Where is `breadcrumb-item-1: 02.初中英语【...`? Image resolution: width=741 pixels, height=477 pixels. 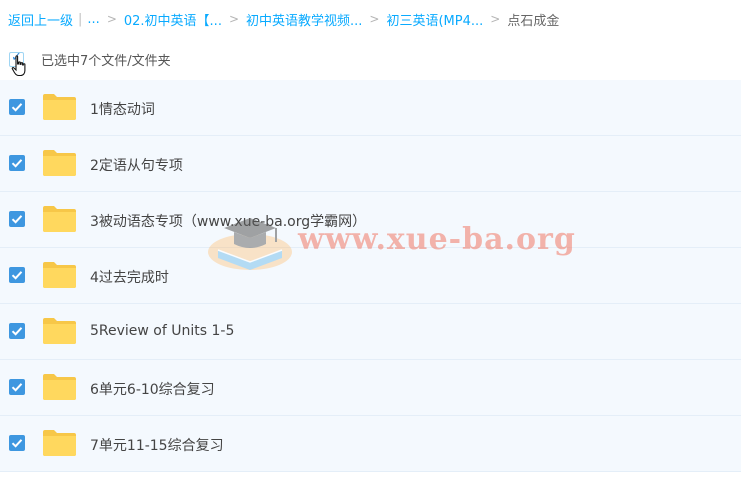
breadcrumb-item-1: 02.初中英语【... is located at coordinates (173, 19).